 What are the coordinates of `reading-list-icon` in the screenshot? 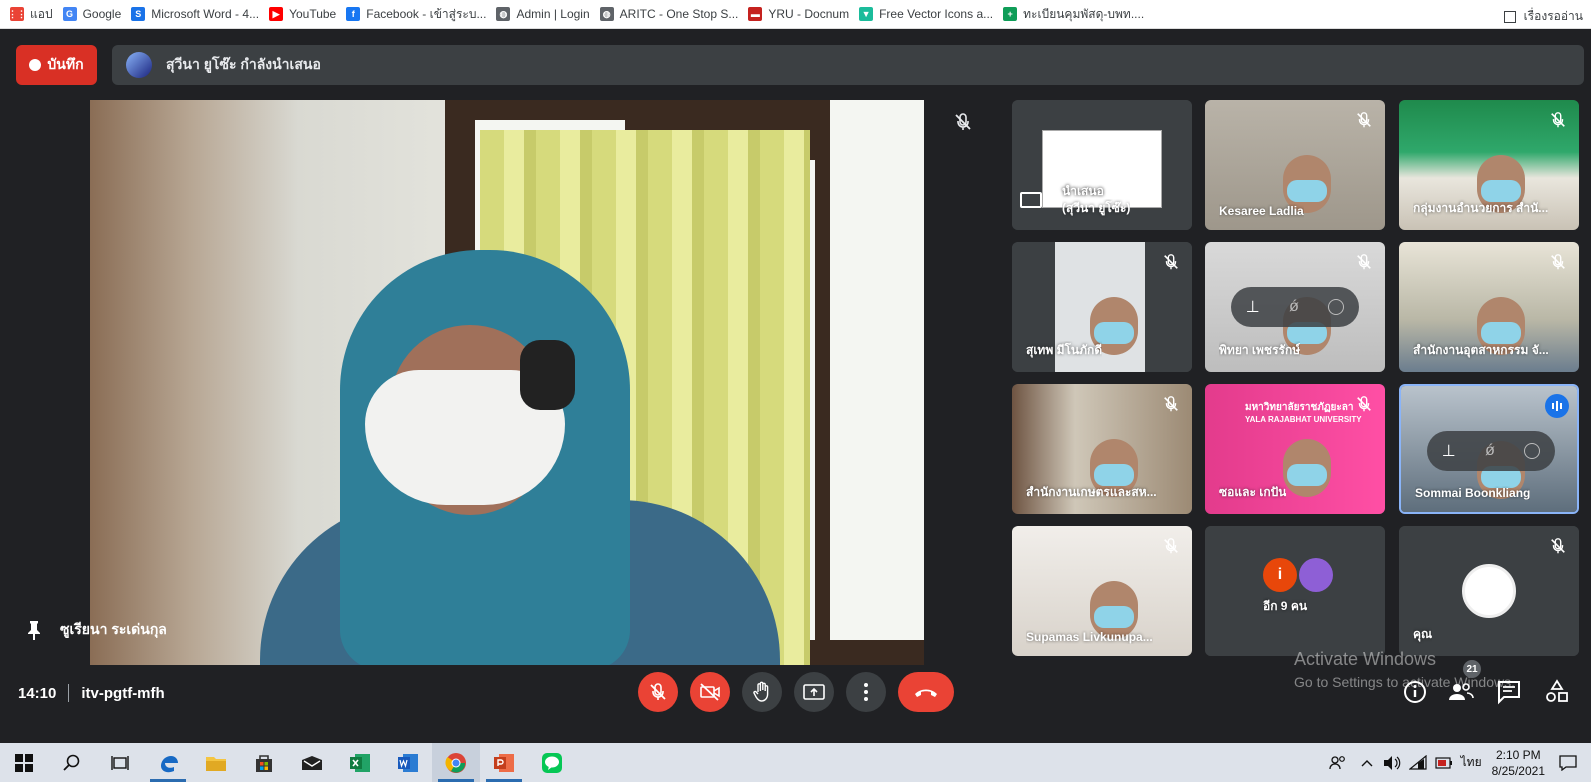 It's located at (1509, 16).